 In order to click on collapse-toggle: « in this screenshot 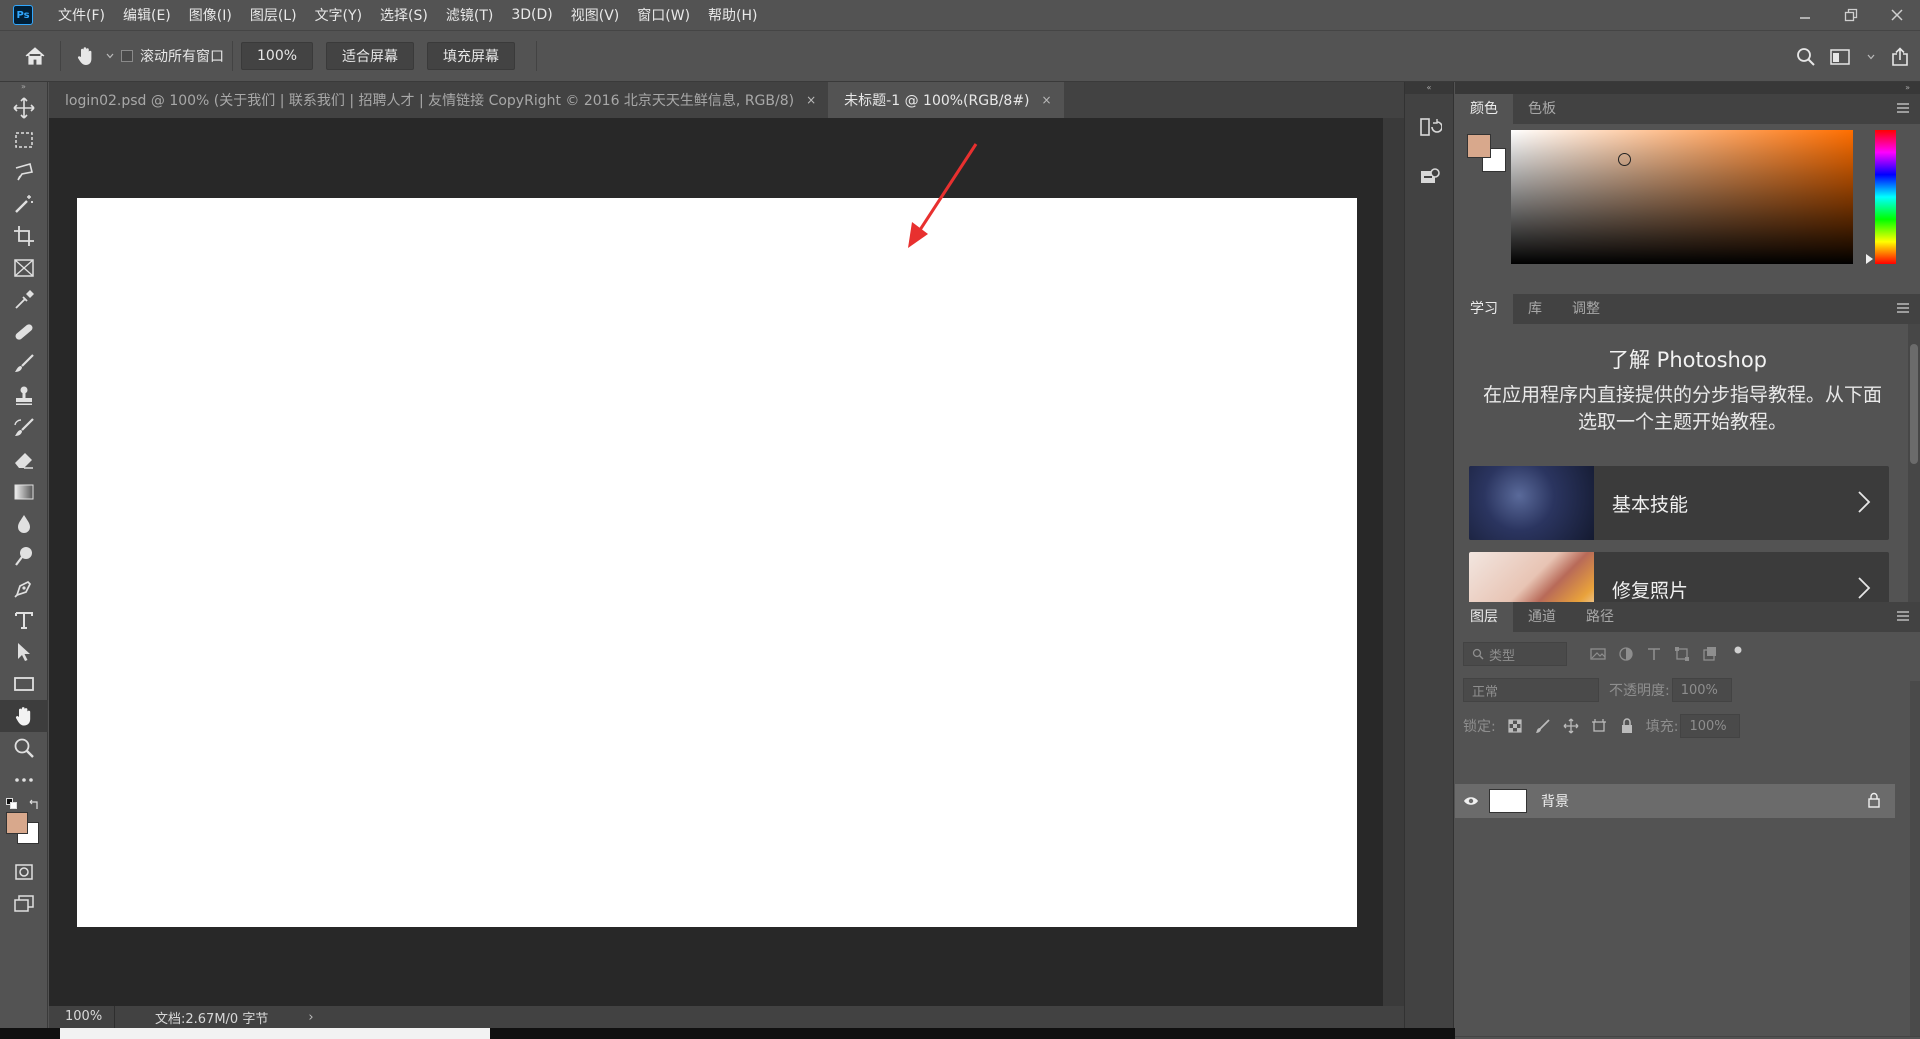, I will do `click(1429, 88)`.